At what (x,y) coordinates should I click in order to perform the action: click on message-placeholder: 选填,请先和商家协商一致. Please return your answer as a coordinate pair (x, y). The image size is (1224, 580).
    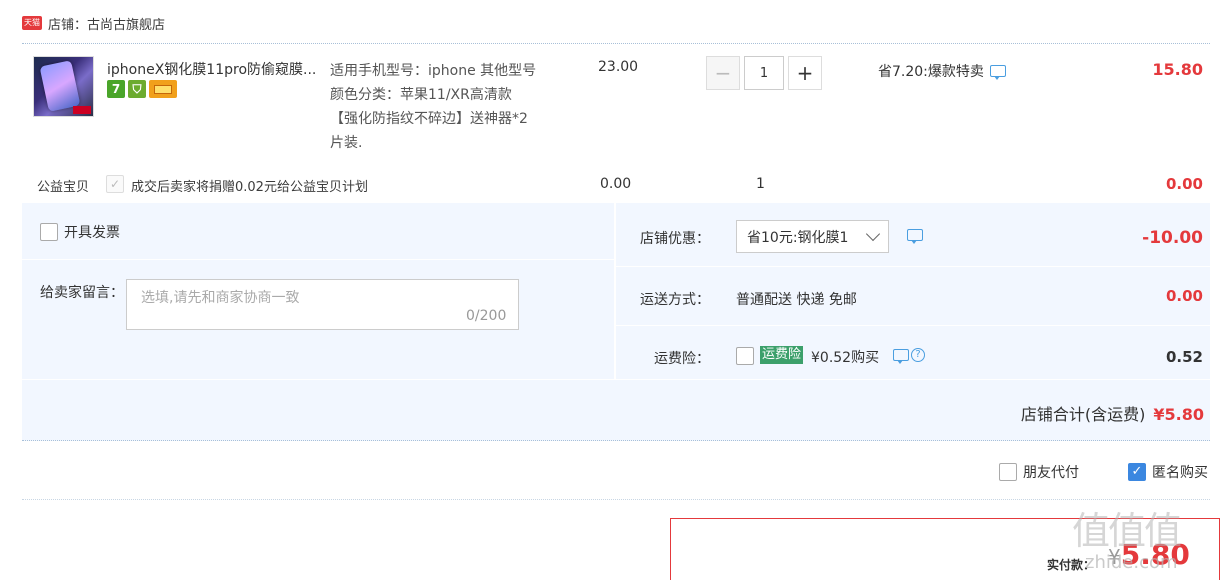
    Looking at the image, I should click on (220, 298).